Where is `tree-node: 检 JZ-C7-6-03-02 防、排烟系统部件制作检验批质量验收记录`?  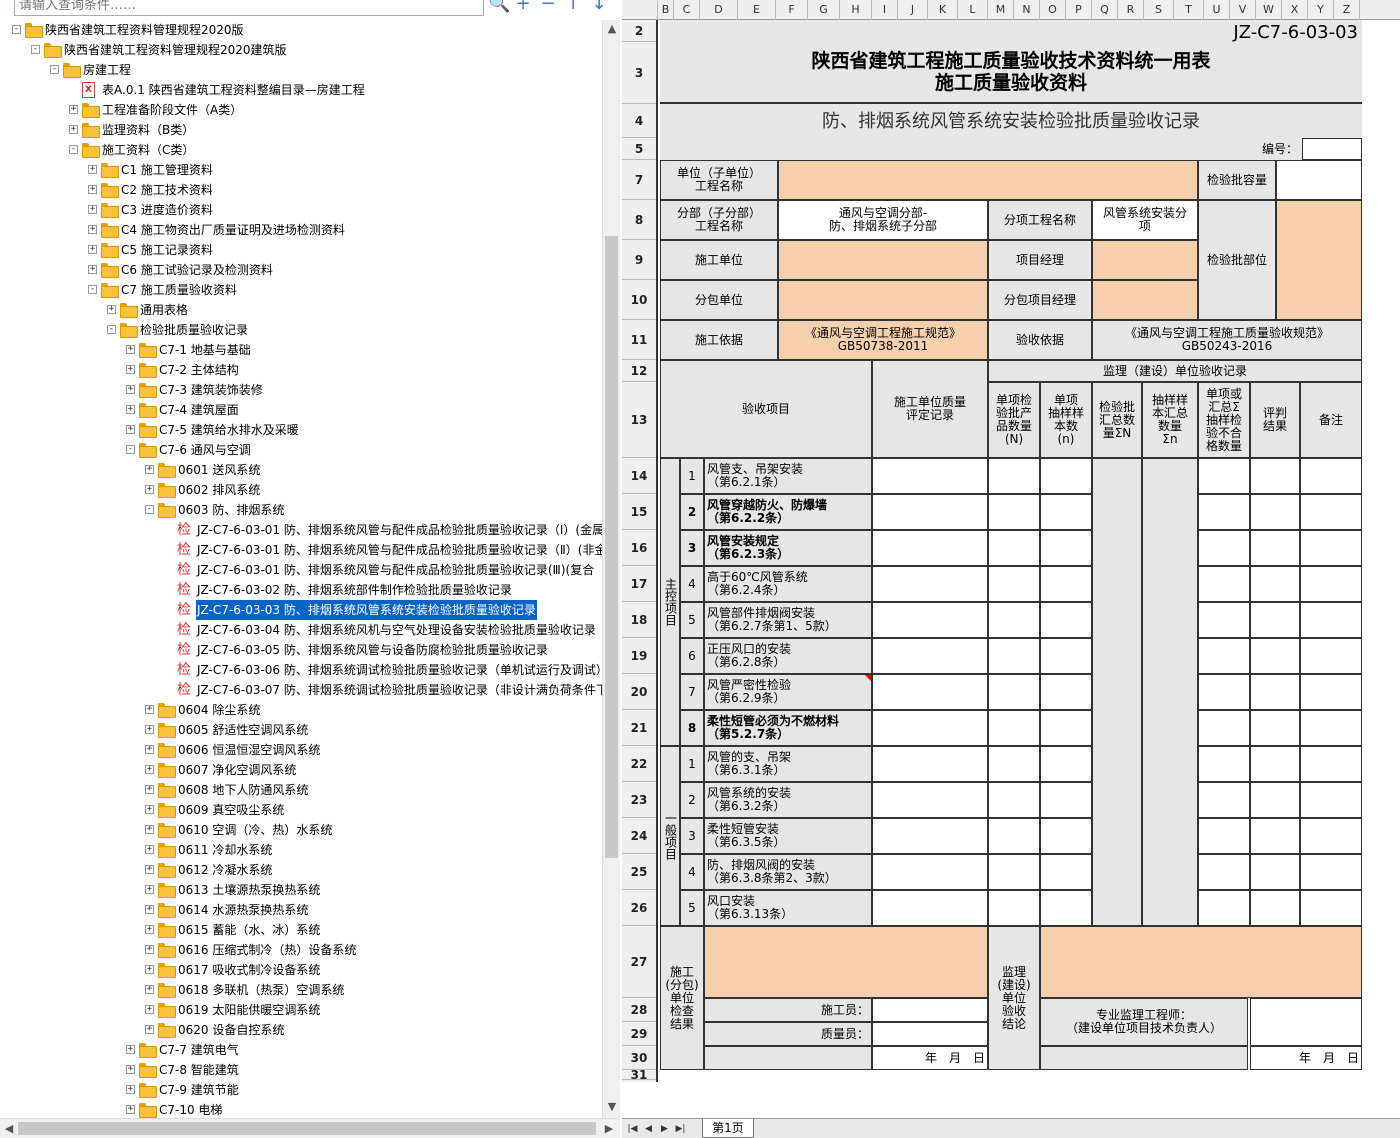
tree-node: 检 JZ-C7-6-03-02 防、排烟系统部件制作检验批质量验收记录 is located at coordinates (301, 590).